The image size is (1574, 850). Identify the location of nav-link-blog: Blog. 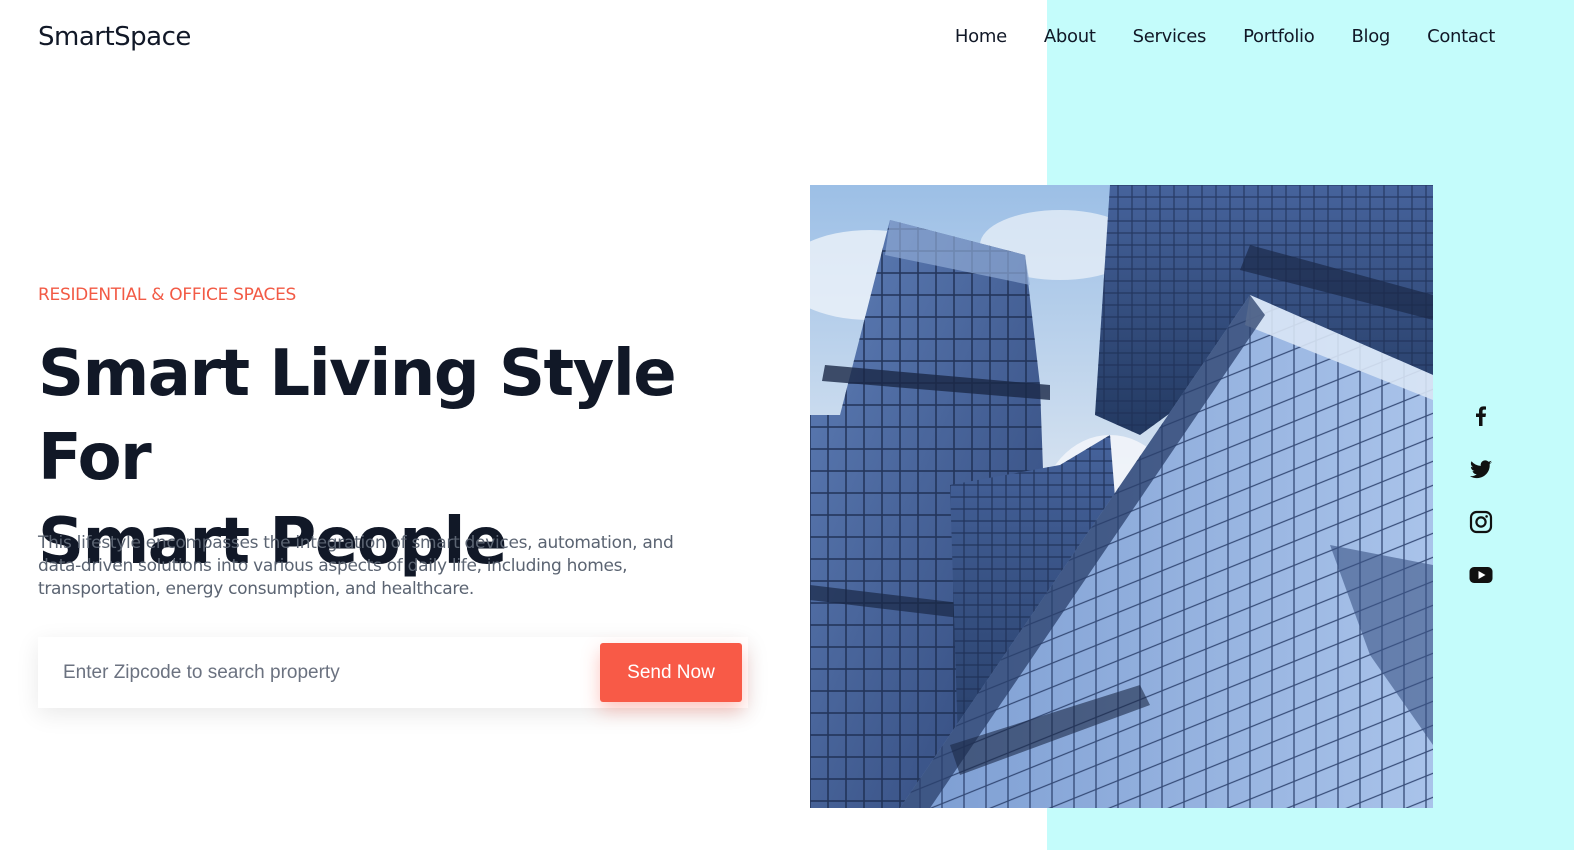
(1370, 36).